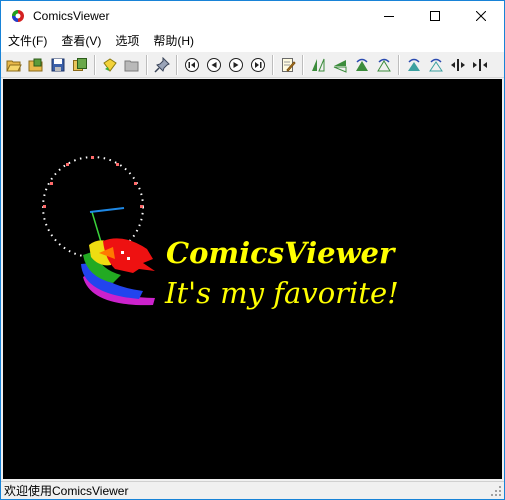 The image size is (505, 500). What do you see at coordinates (81, 41) in the screenshot?
I see `menu-view: 查看(V)` at bounding box center [81, 41].